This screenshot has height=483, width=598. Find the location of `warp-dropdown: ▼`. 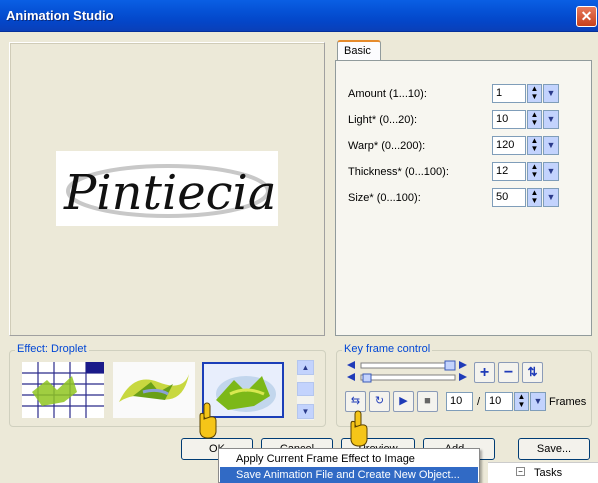

warp-dropdown: ▼ is located at coordinates (551, 145).